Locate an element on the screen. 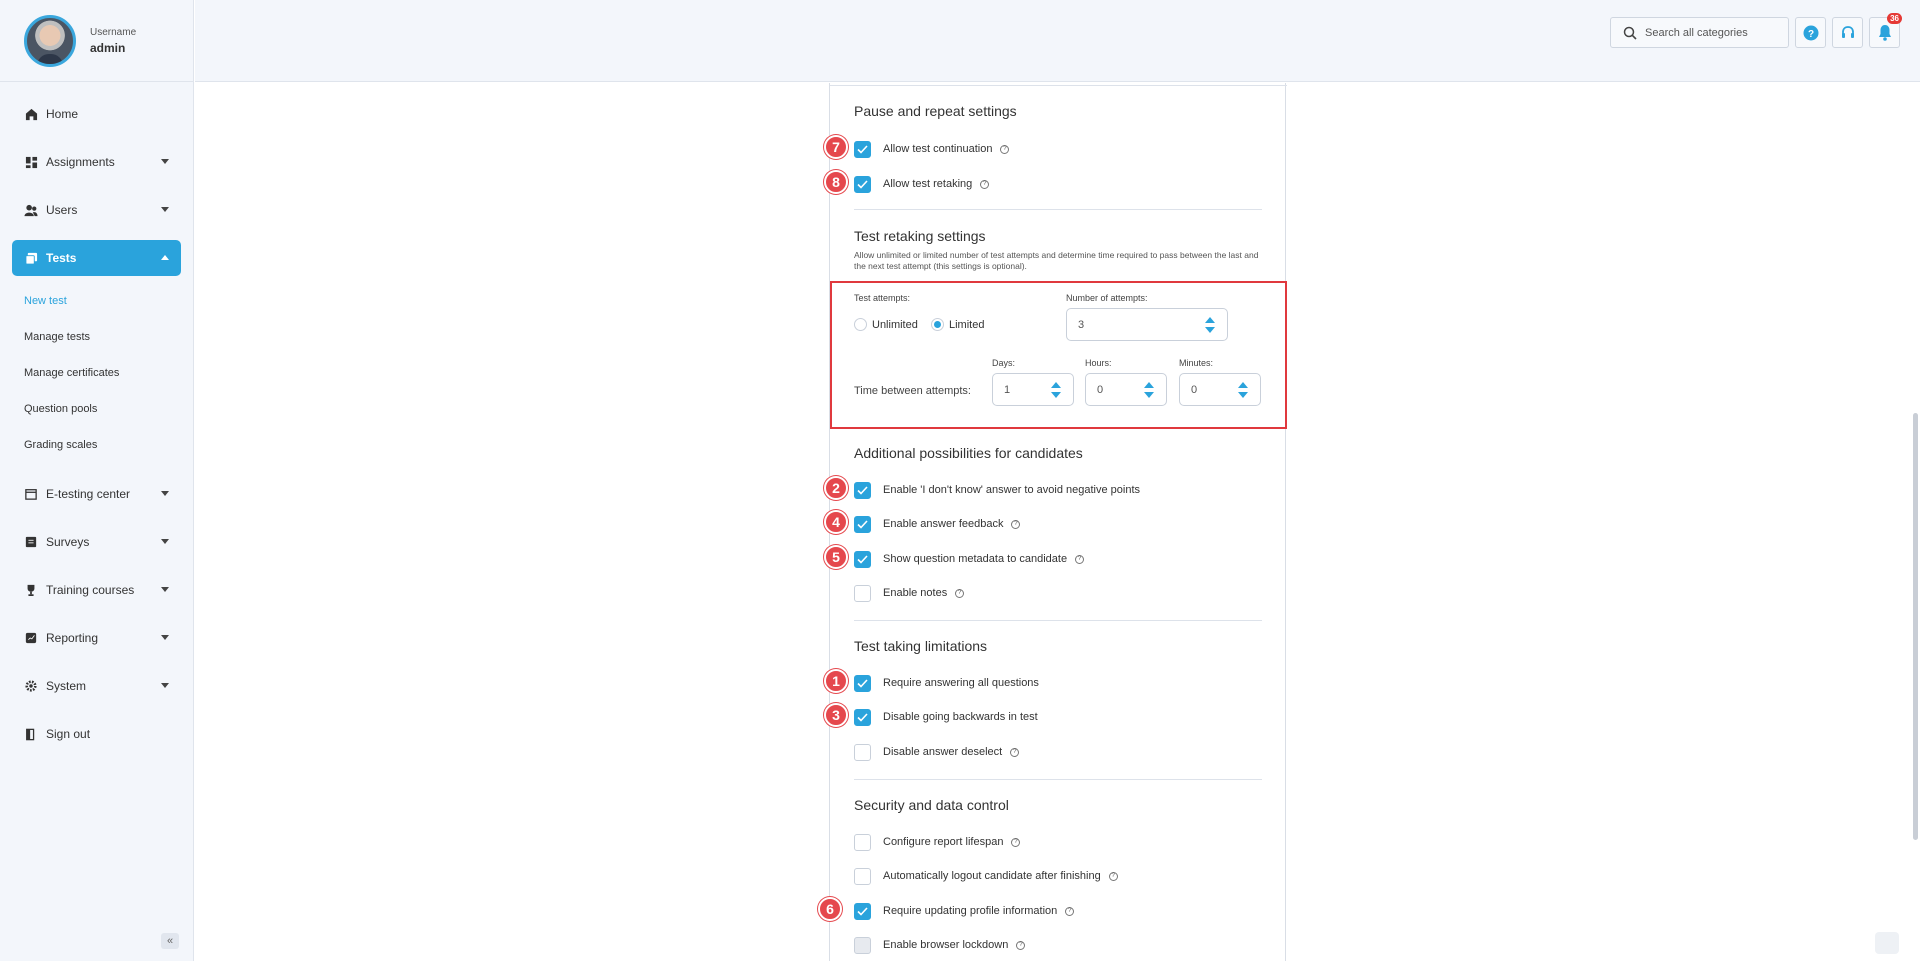  option-label: Enable browser lockdown is located at coordinates (946, 945).